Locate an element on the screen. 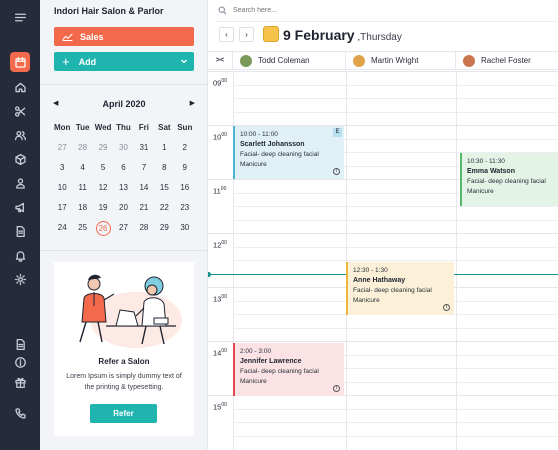  date-picker-icon is located at coordinates (271, 34).